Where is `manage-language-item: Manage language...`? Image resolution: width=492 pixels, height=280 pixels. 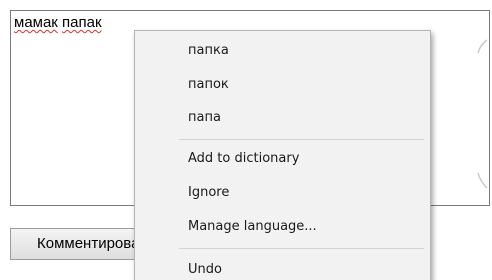
manage-language-item: Manage language... is located at coordinates (252, 227).